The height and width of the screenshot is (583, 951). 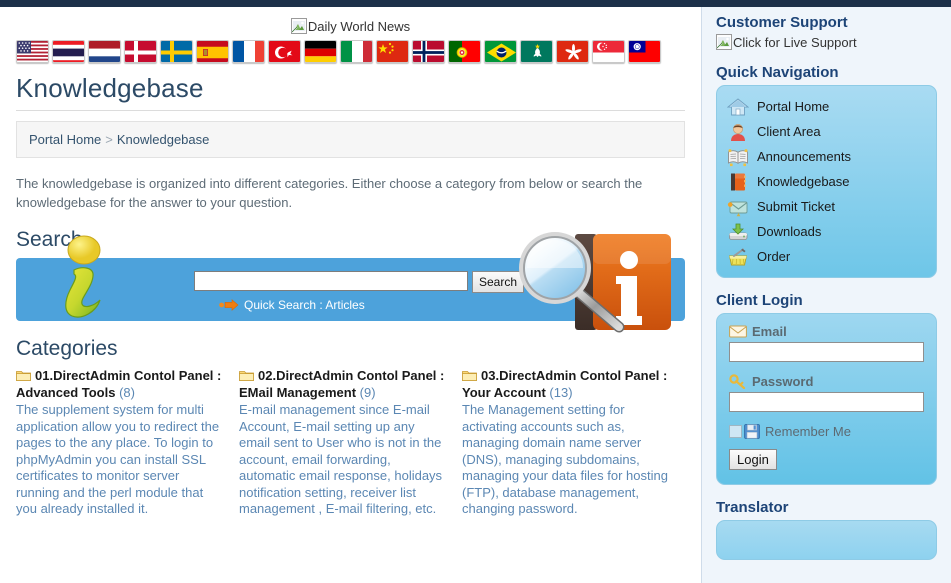 What do you see at coordinates (826, 256) in the screenshot?
I see `nav-item-order: Order` at bounding box center [826, 256].